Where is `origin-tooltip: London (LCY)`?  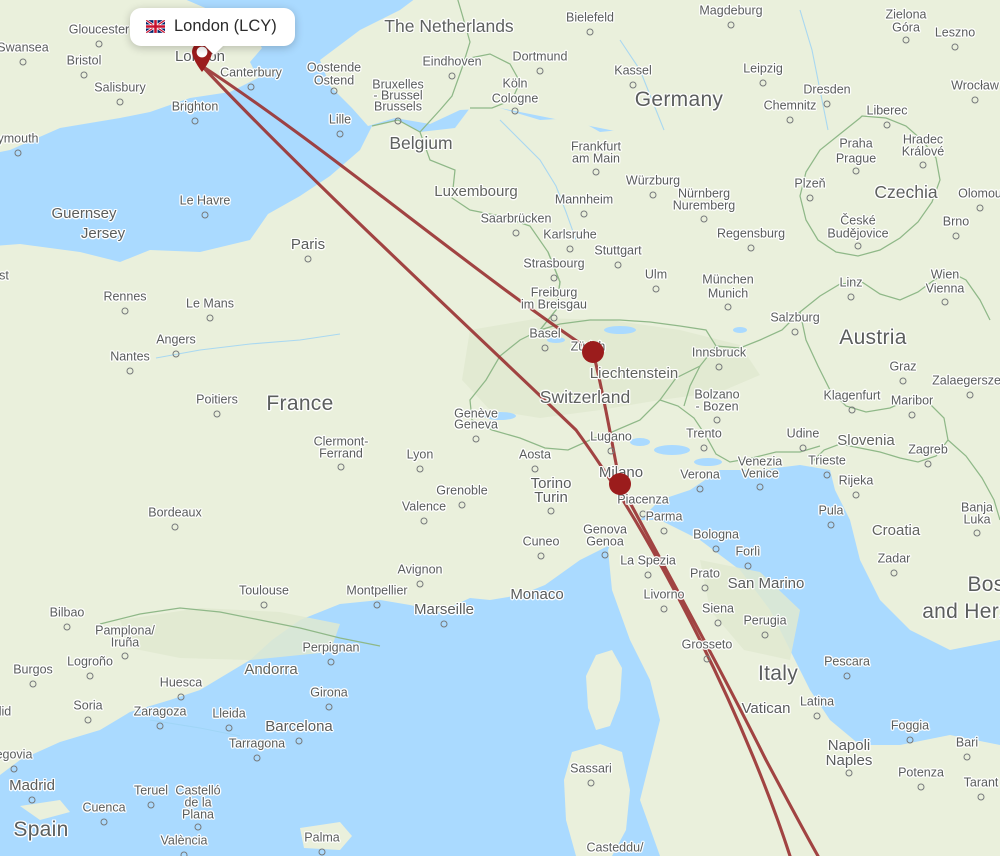
origin-tooltip: London (LCY) is located at coordinates (212, 27).